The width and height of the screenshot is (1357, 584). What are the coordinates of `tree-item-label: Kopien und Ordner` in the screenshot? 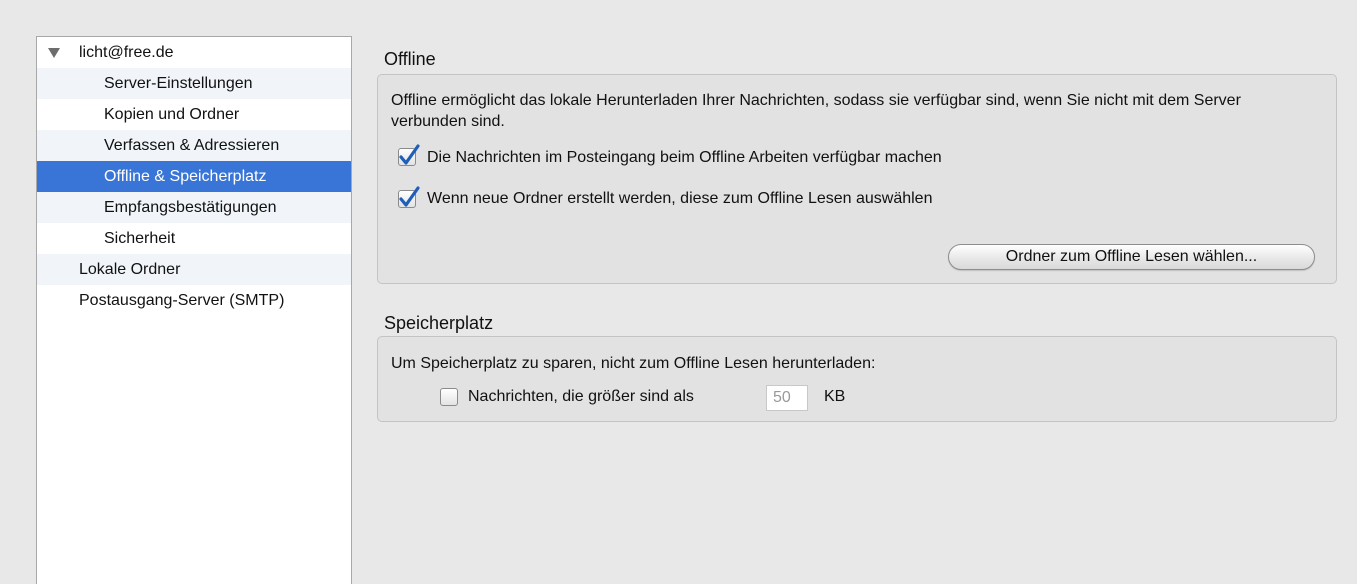 It's located at (172, 114).